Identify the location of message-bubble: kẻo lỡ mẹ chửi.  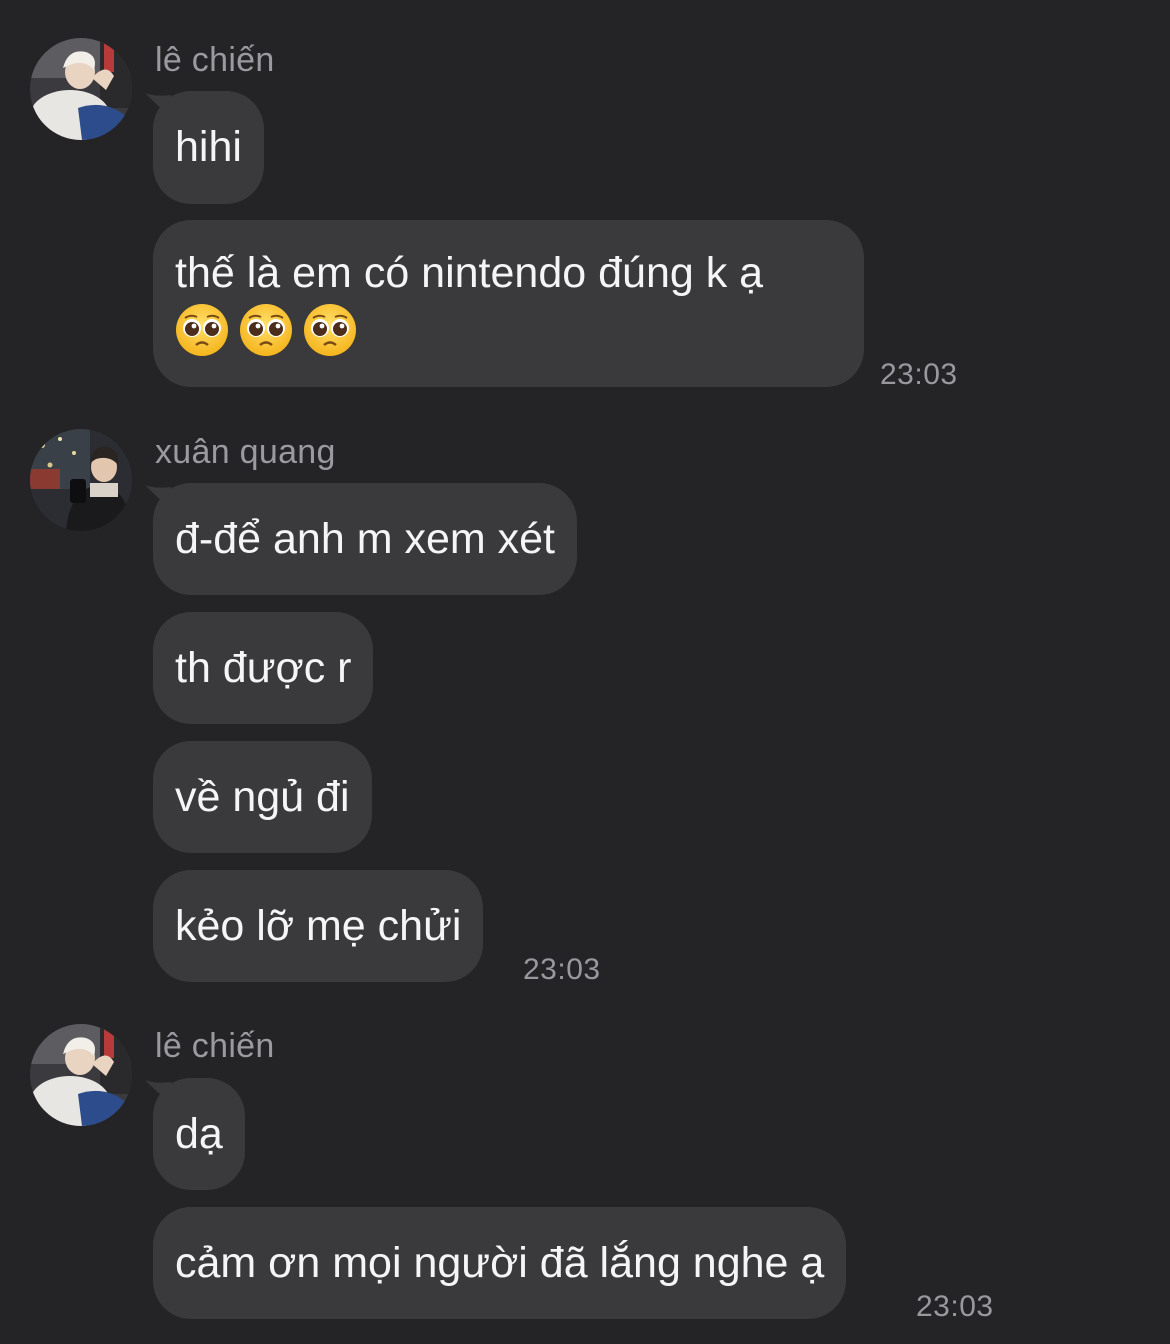
(318, 926).